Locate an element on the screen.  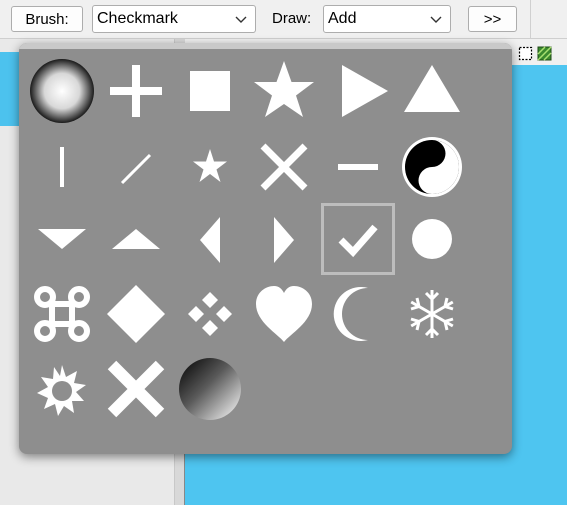
brush-plus is located at coordinates (136, 91).